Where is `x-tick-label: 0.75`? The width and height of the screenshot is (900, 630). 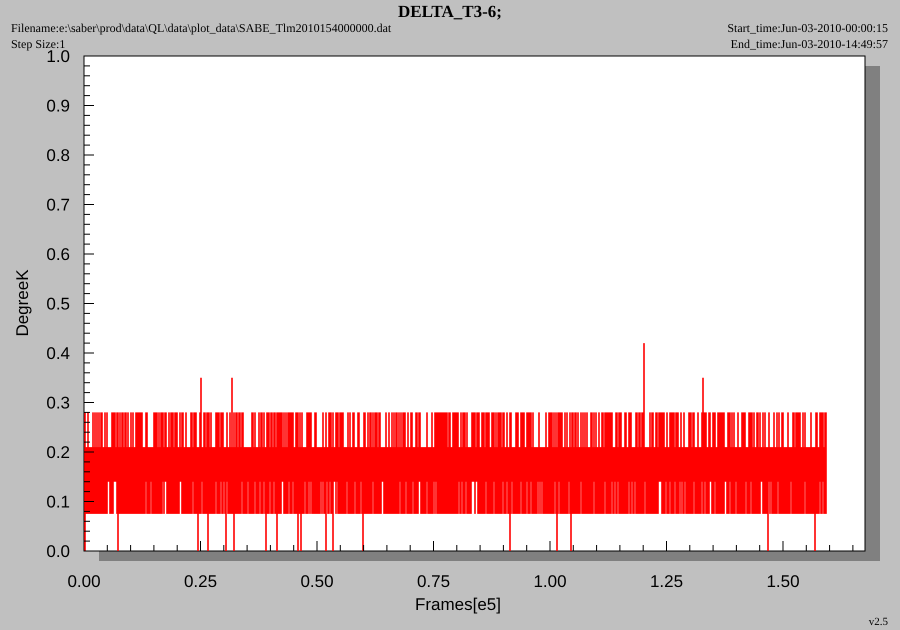
x-tick-label: 0.75 is located at coordinates (433, 581).